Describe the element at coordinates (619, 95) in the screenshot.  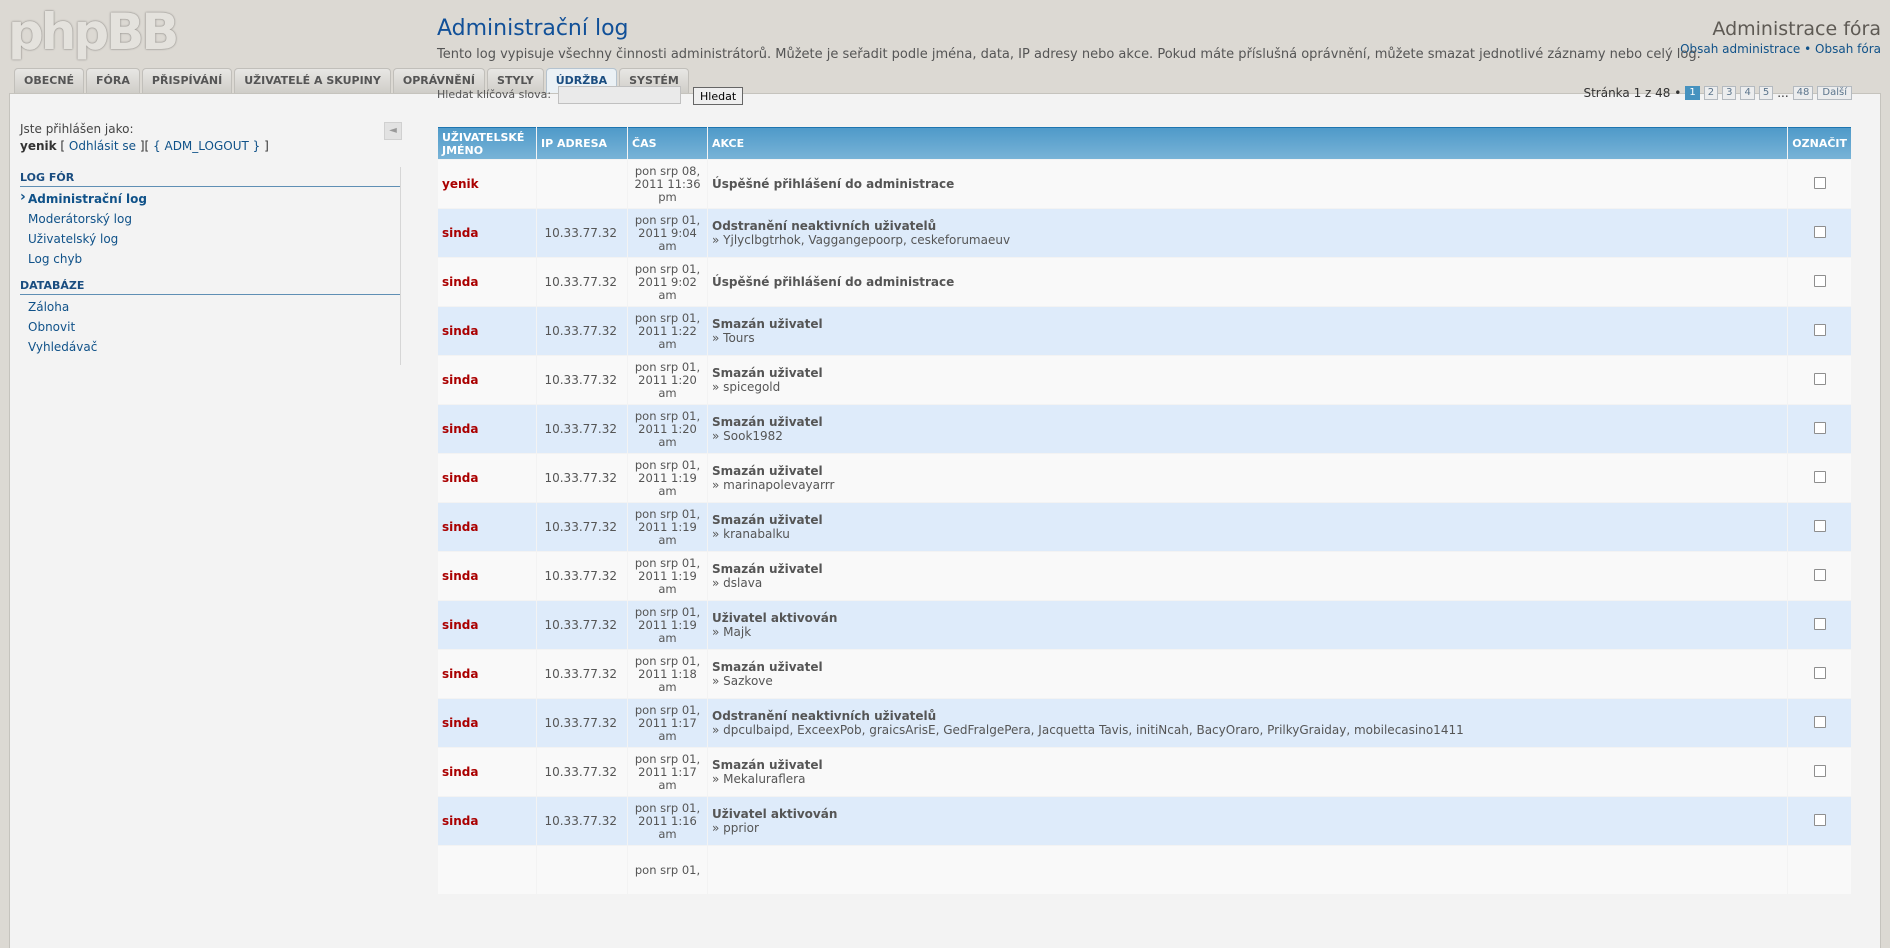
I see `search-input` at that location.